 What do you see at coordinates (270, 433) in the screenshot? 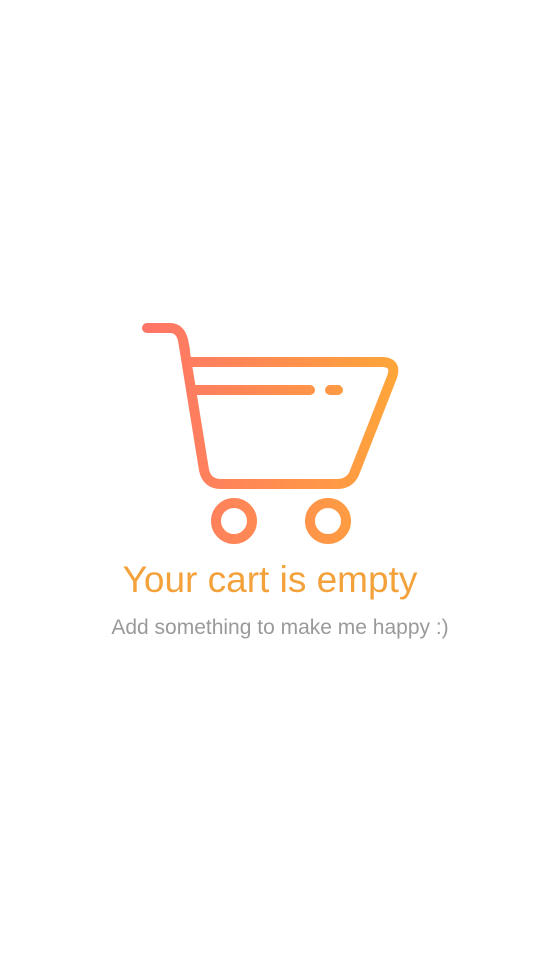
I see `shopping-cart-icon` at bounding box center [270, 433].